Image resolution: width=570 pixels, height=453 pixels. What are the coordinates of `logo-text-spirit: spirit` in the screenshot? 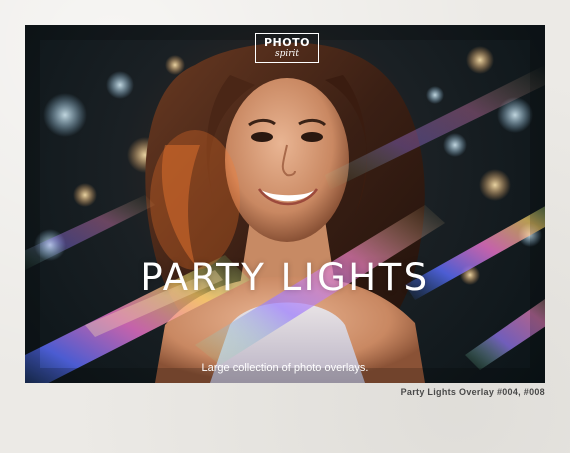 It's located at (287, 54).